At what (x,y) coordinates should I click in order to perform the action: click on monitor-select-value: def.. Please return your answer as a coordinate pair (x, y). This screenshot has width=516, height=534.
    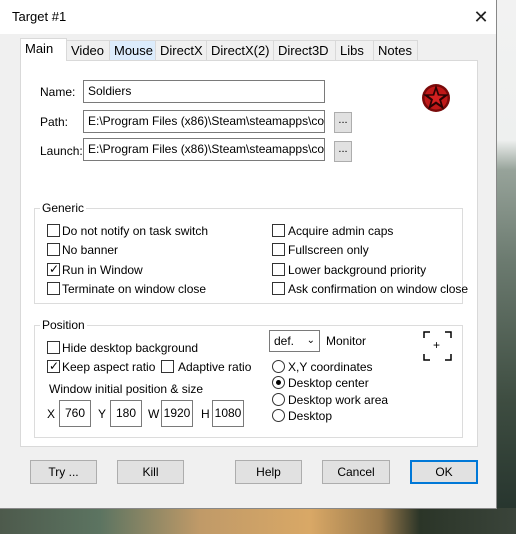
    Looking at the image, I should click on (284, 341).